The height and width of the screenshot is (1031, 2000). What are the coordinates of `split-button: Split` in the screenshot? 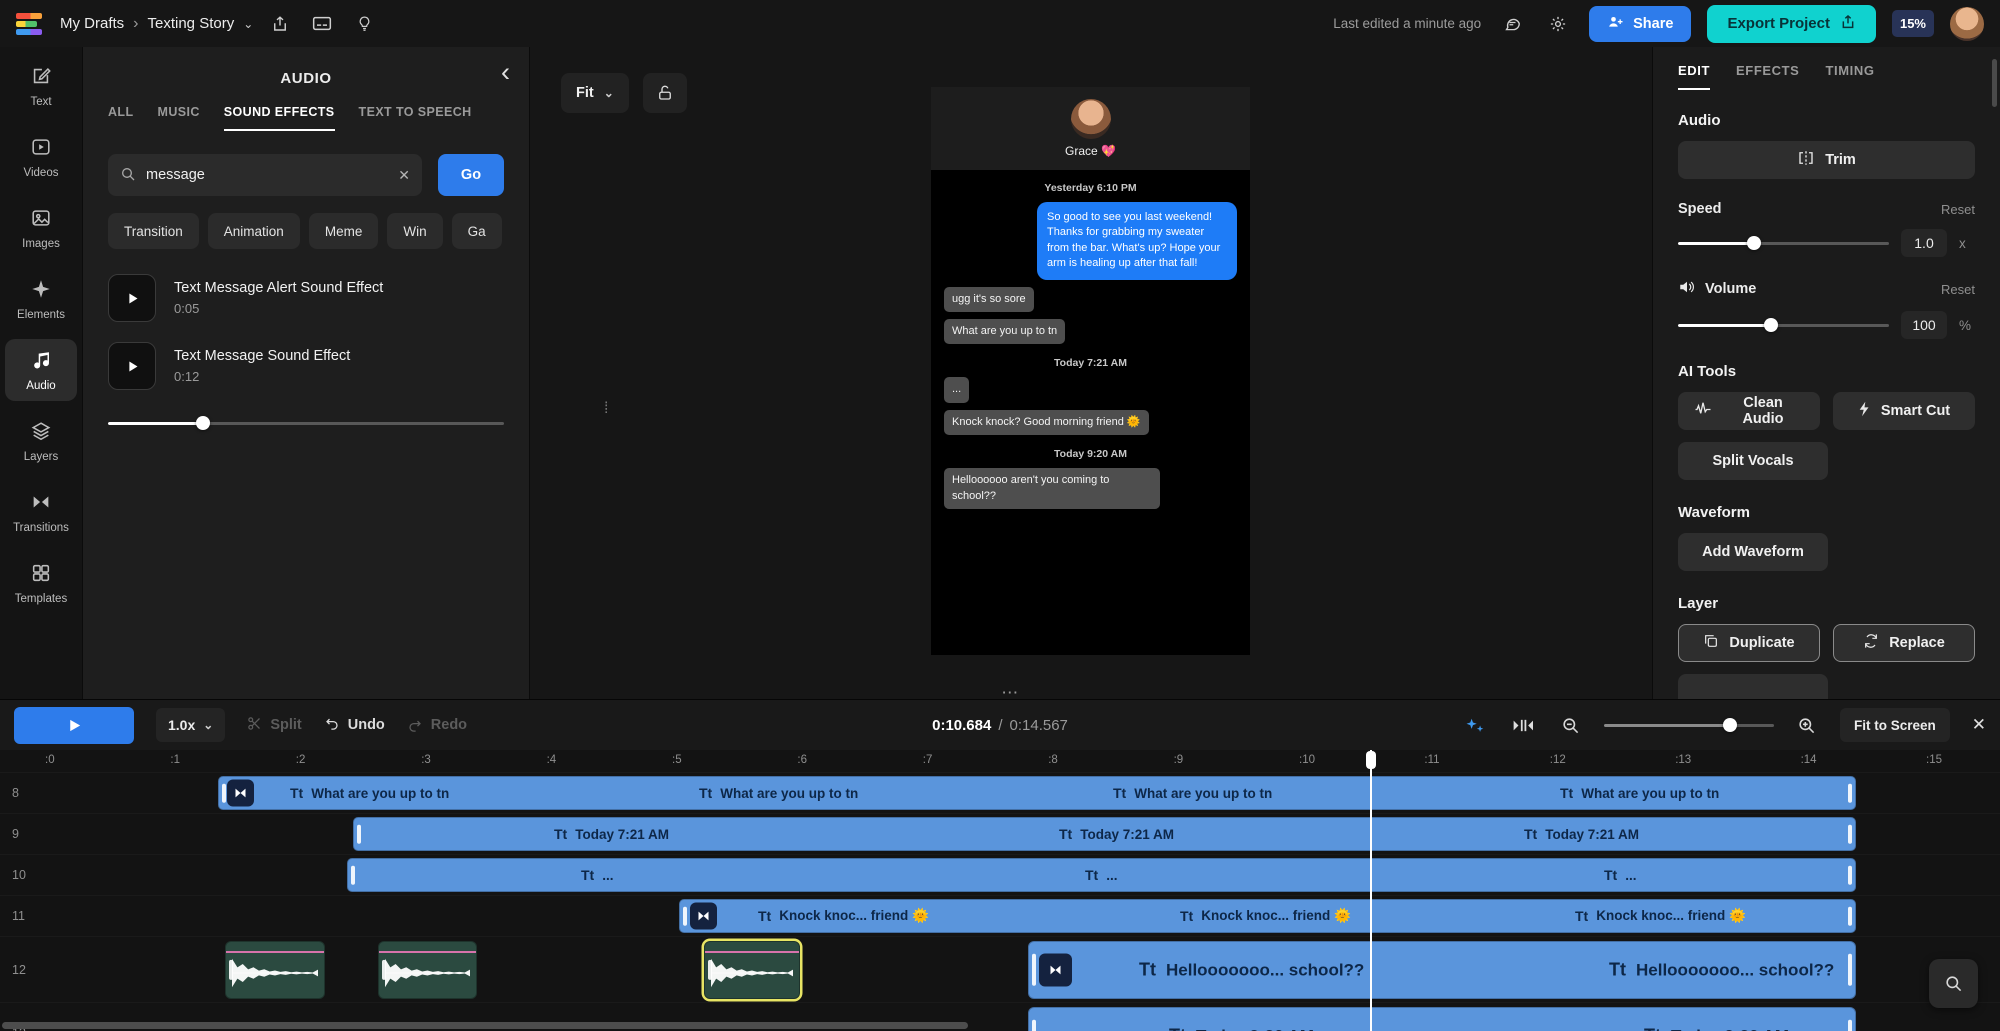 It's located at (274, 725).